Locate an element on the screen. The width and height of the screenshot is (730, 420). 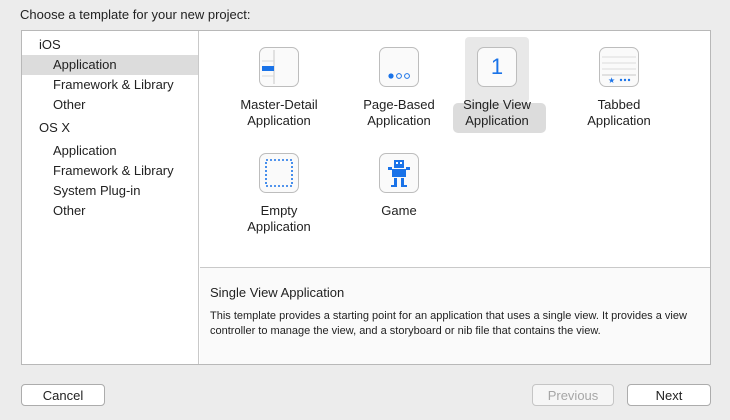
template-game: Game is located at coordinates (399, 186).